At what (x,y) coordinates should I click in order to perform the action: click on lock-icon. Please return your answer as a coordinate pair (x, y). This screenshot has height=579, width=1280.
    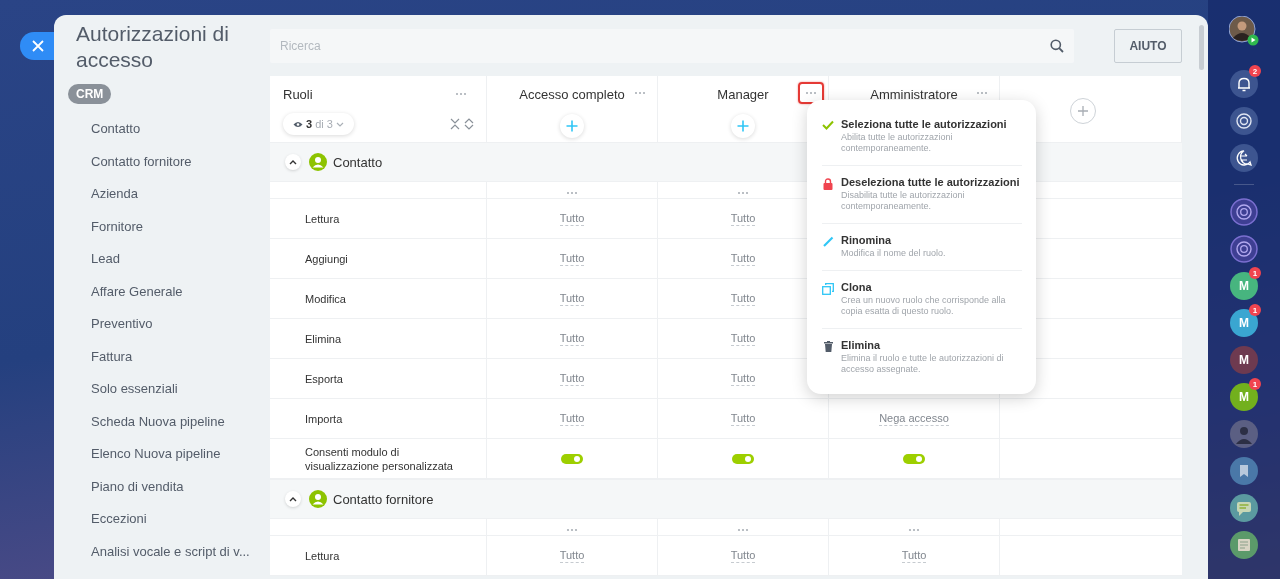
    Looking at the image, I should click on (828, 184).